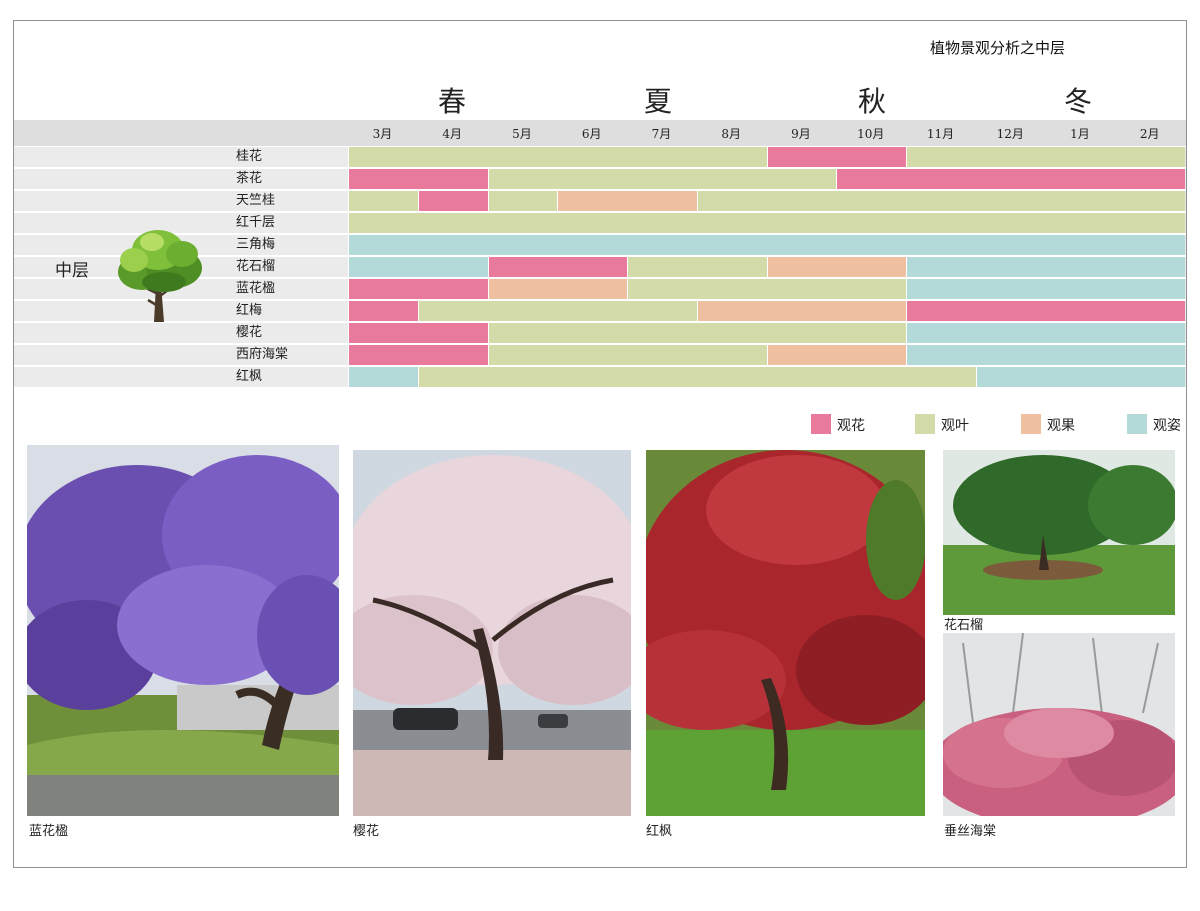 The width and height of the screenshot is (1200, 911). Describe the element at coordinates (1137, 424) in the screenshot. I see `legend-swatch-form` at that location.